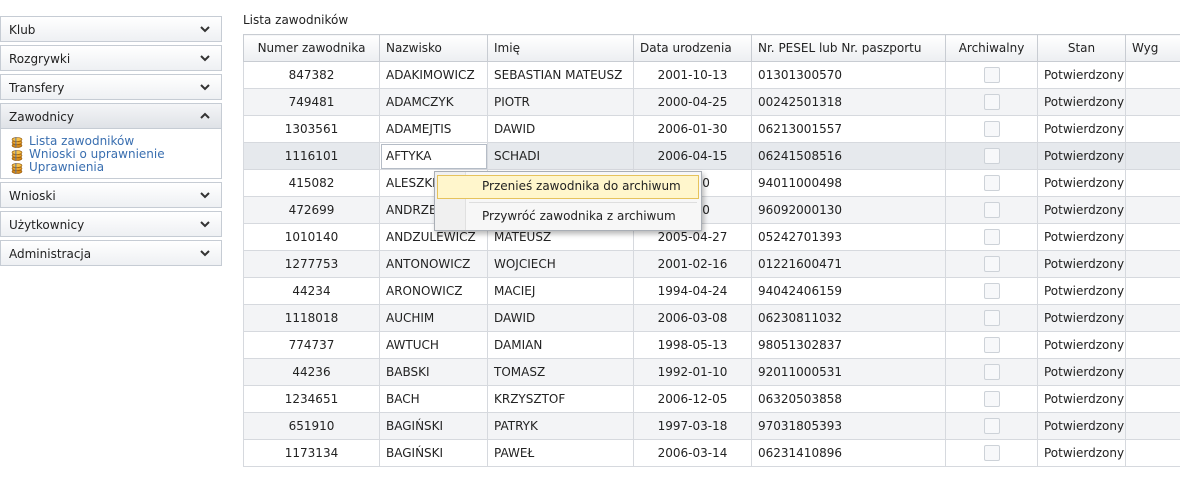  What do you see at coordinates (433, 399) in the screenshot?
I see `cell-nazwisko: BACH` at bounding box center [433, 399].